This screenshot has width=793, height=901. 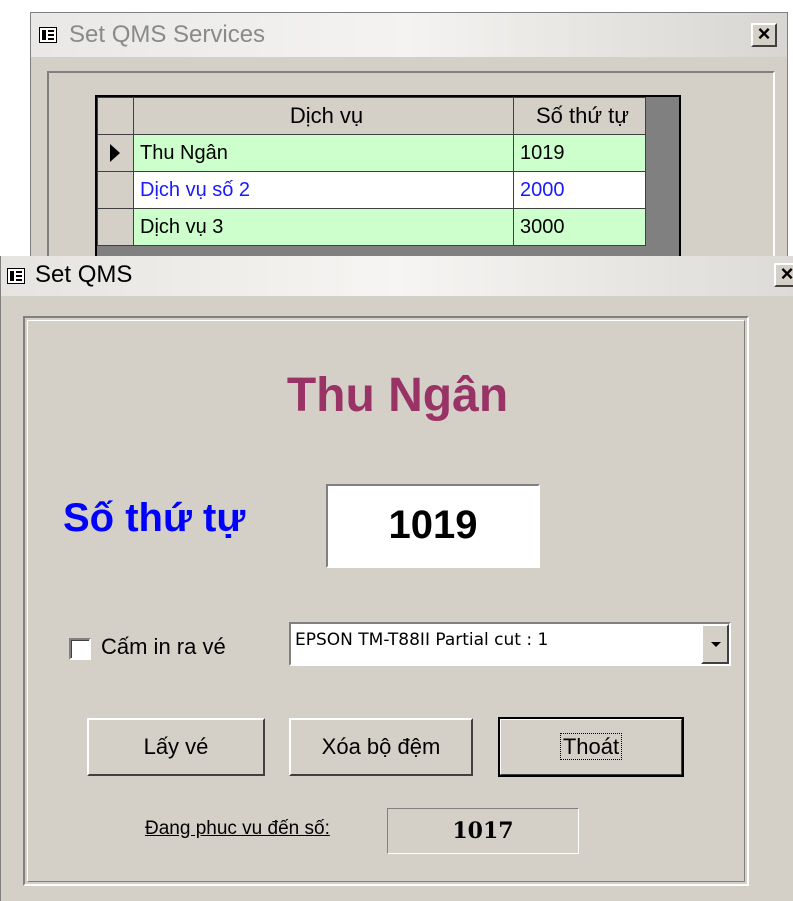 What do you see at coordinates (167, 34) in the screenshot?
I see `services-window-title: Set QMS Services` at bounding box center [167, 34].